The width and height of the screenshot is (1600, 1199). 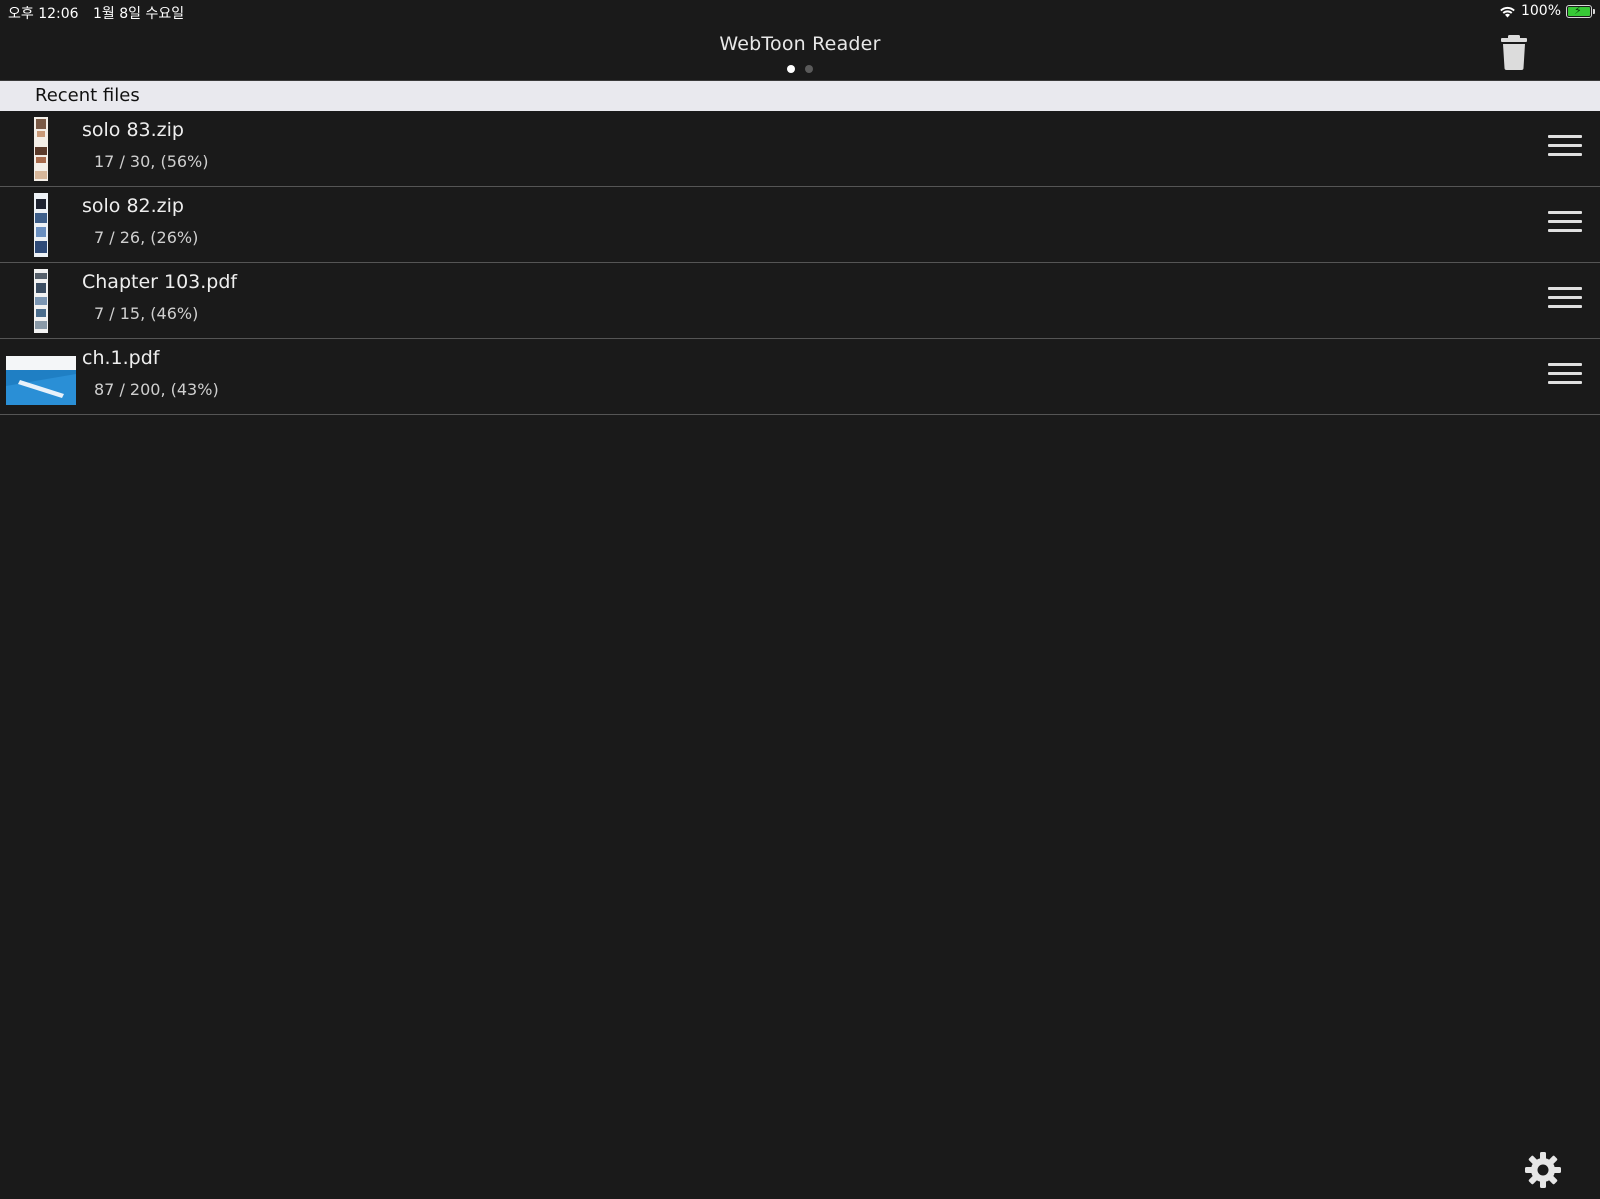 What do you see at coordinates (133, 206) in the screenshot?
I see `file-name: solo 82.zip` at bounding box center [133, 206].